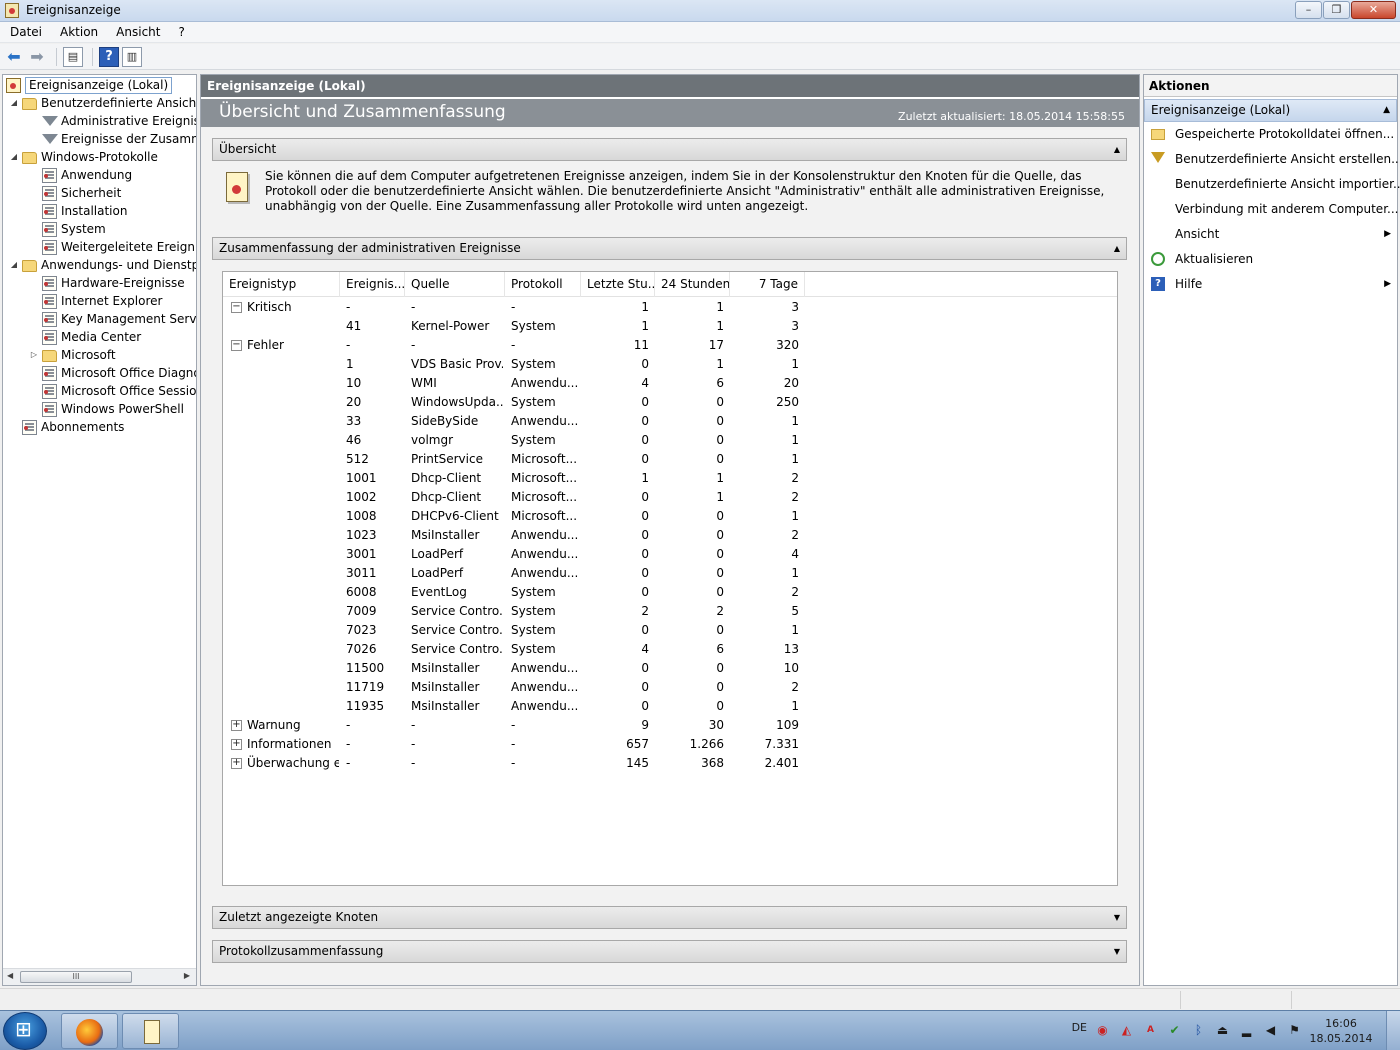 The width and height of the screenshot is (1400, 1050). What do you see at coordinates (670, 592) in the screenshot?
I see `table-row: 6008 EventLog System 0 0 2` at bounding box center [670, 592].